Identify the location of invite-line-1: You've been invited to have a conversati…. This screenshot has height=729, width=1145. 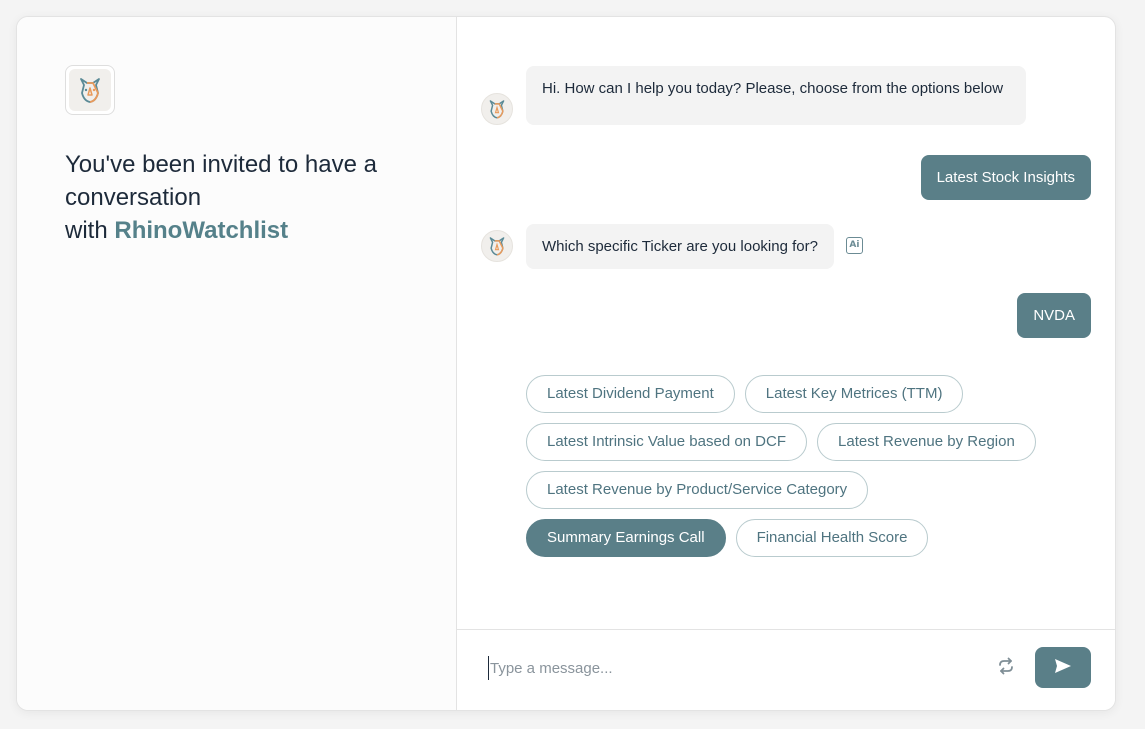
(221, 181).